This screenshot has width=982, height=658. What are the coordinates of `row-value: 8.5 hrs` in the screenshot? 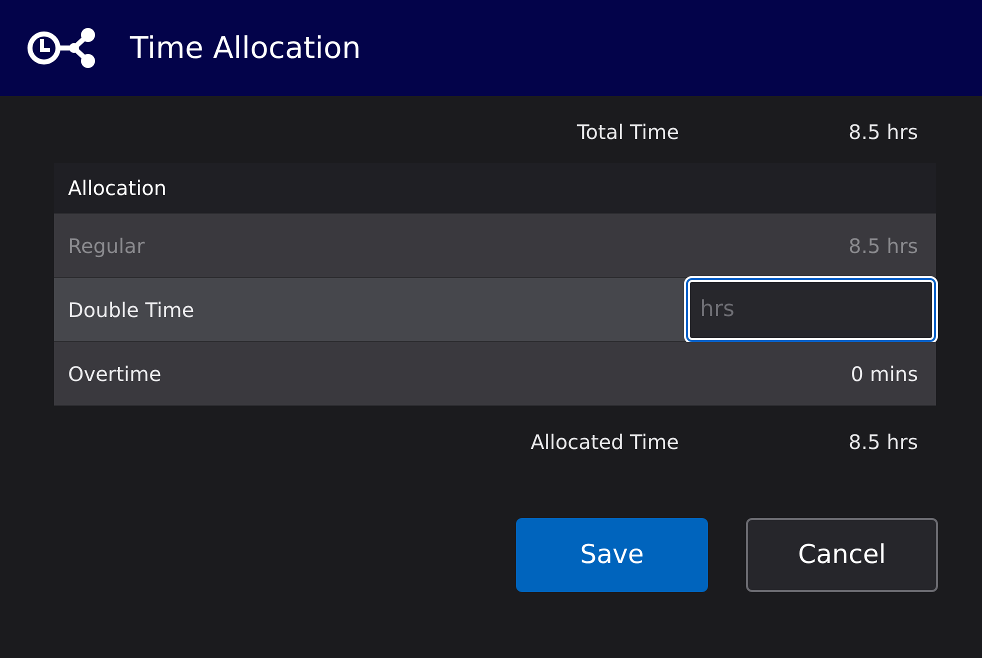 It's located at (883, 246).